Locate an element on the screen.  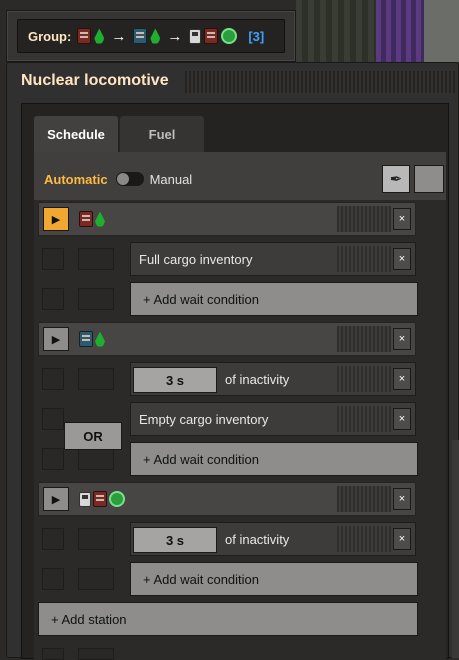
tab-fuel: Fuel is located at coordinates (162, 134).